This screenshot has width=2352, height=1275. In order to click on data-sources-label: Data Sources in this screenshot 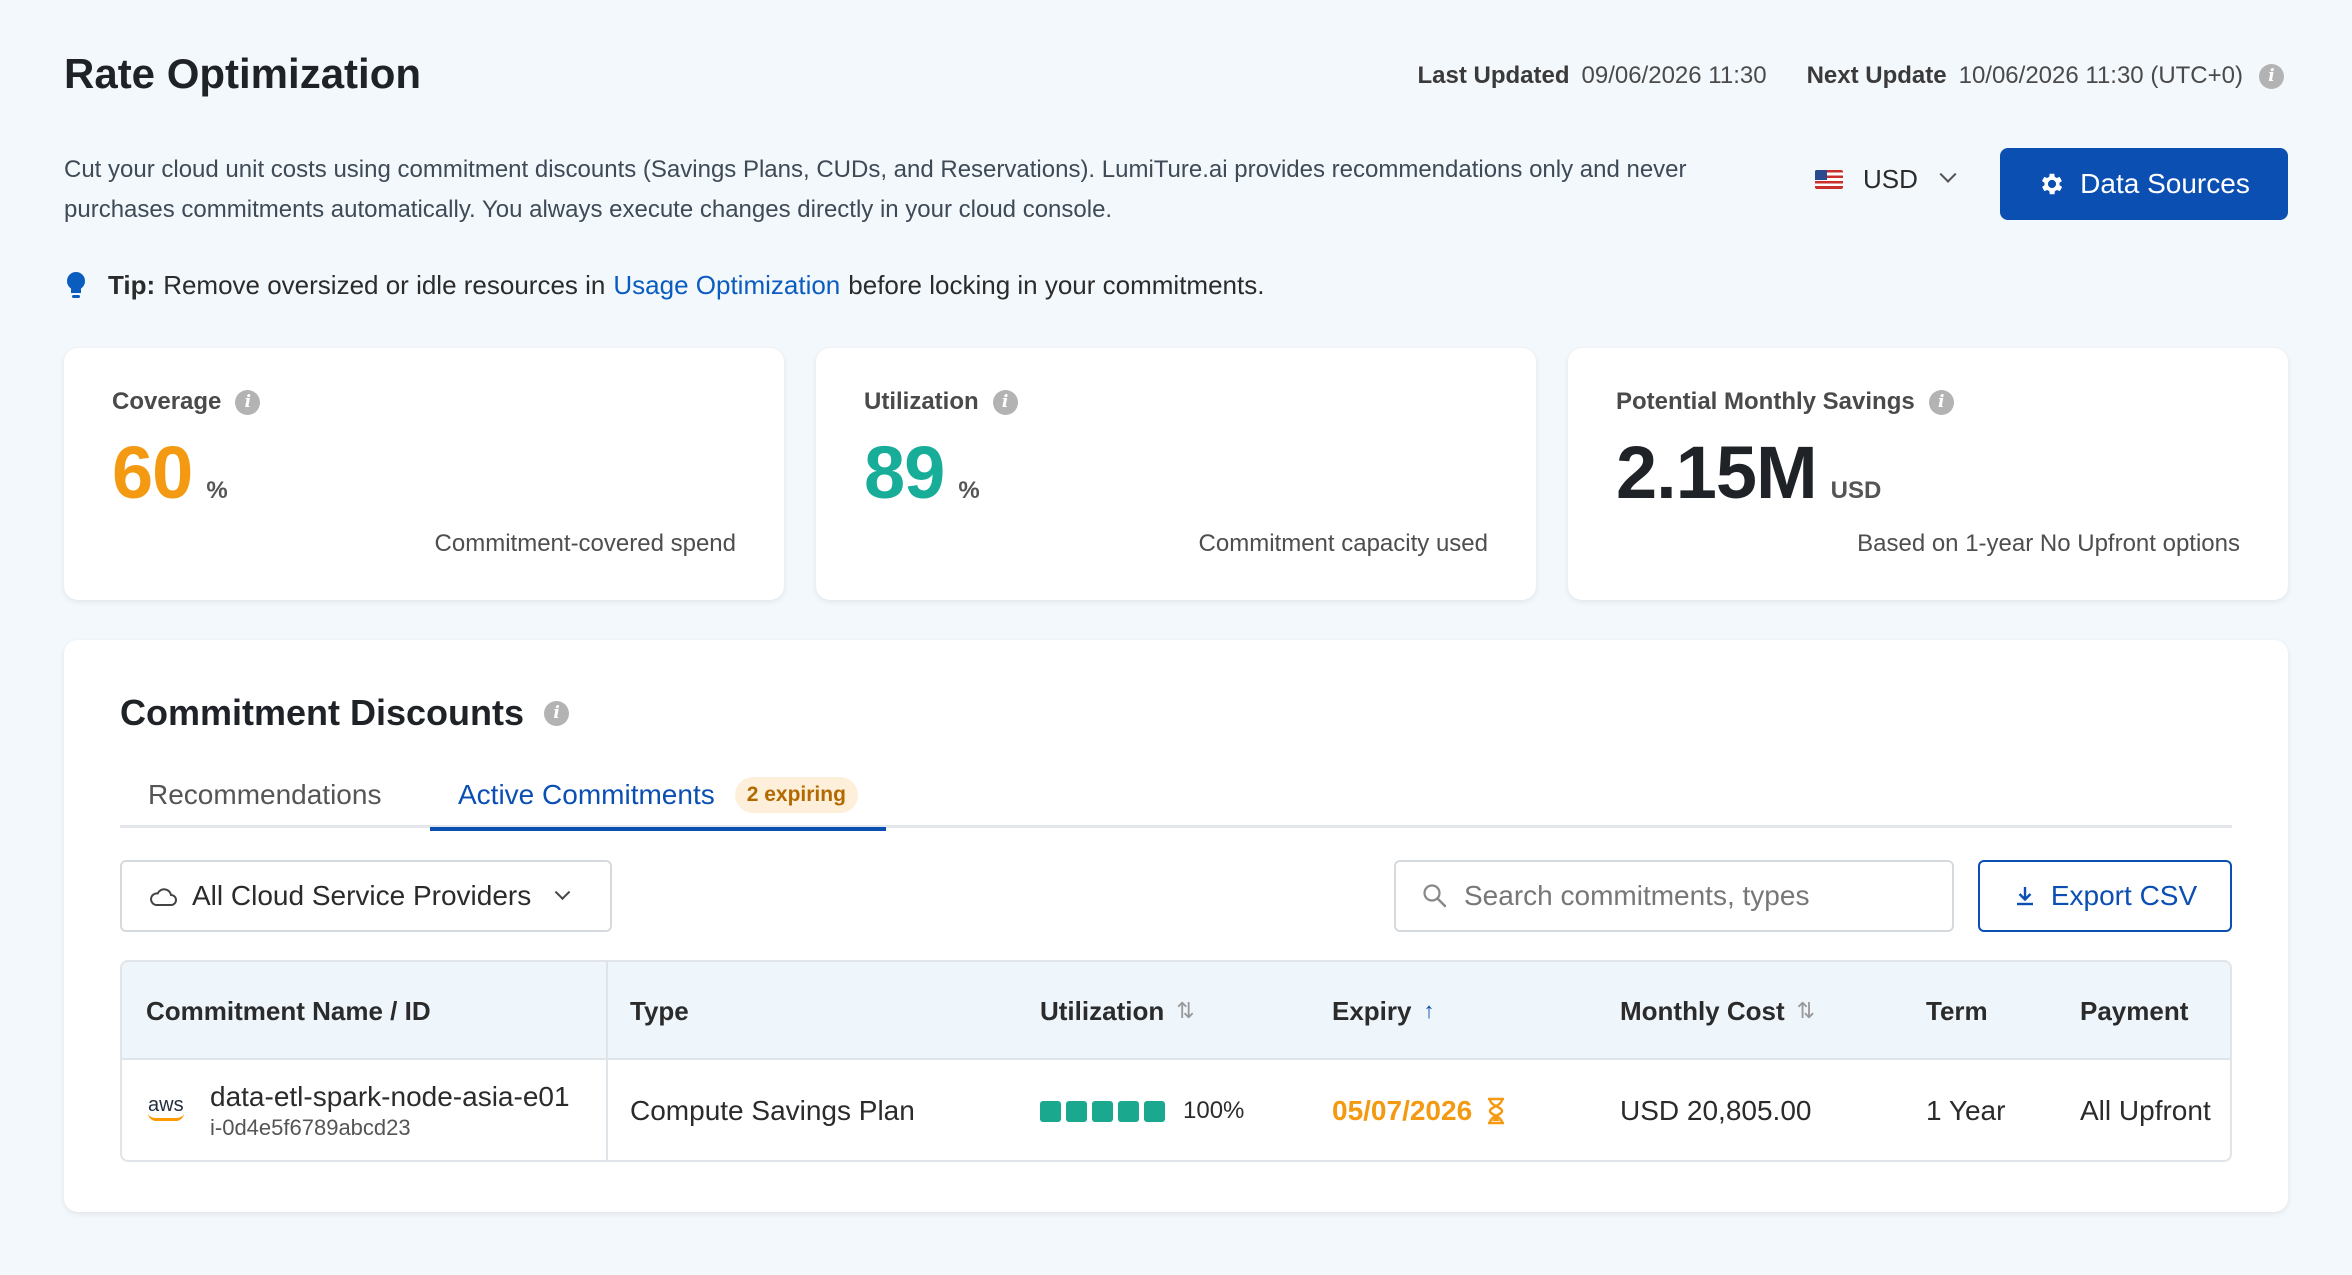, I will do `click(2165, 183)`.